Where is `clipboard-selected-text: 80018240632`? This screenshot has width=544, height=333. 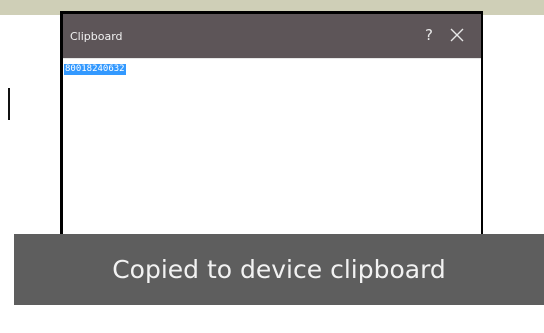
clipboard-selected-text: 80018240632 is located at coordinates (95, 69).